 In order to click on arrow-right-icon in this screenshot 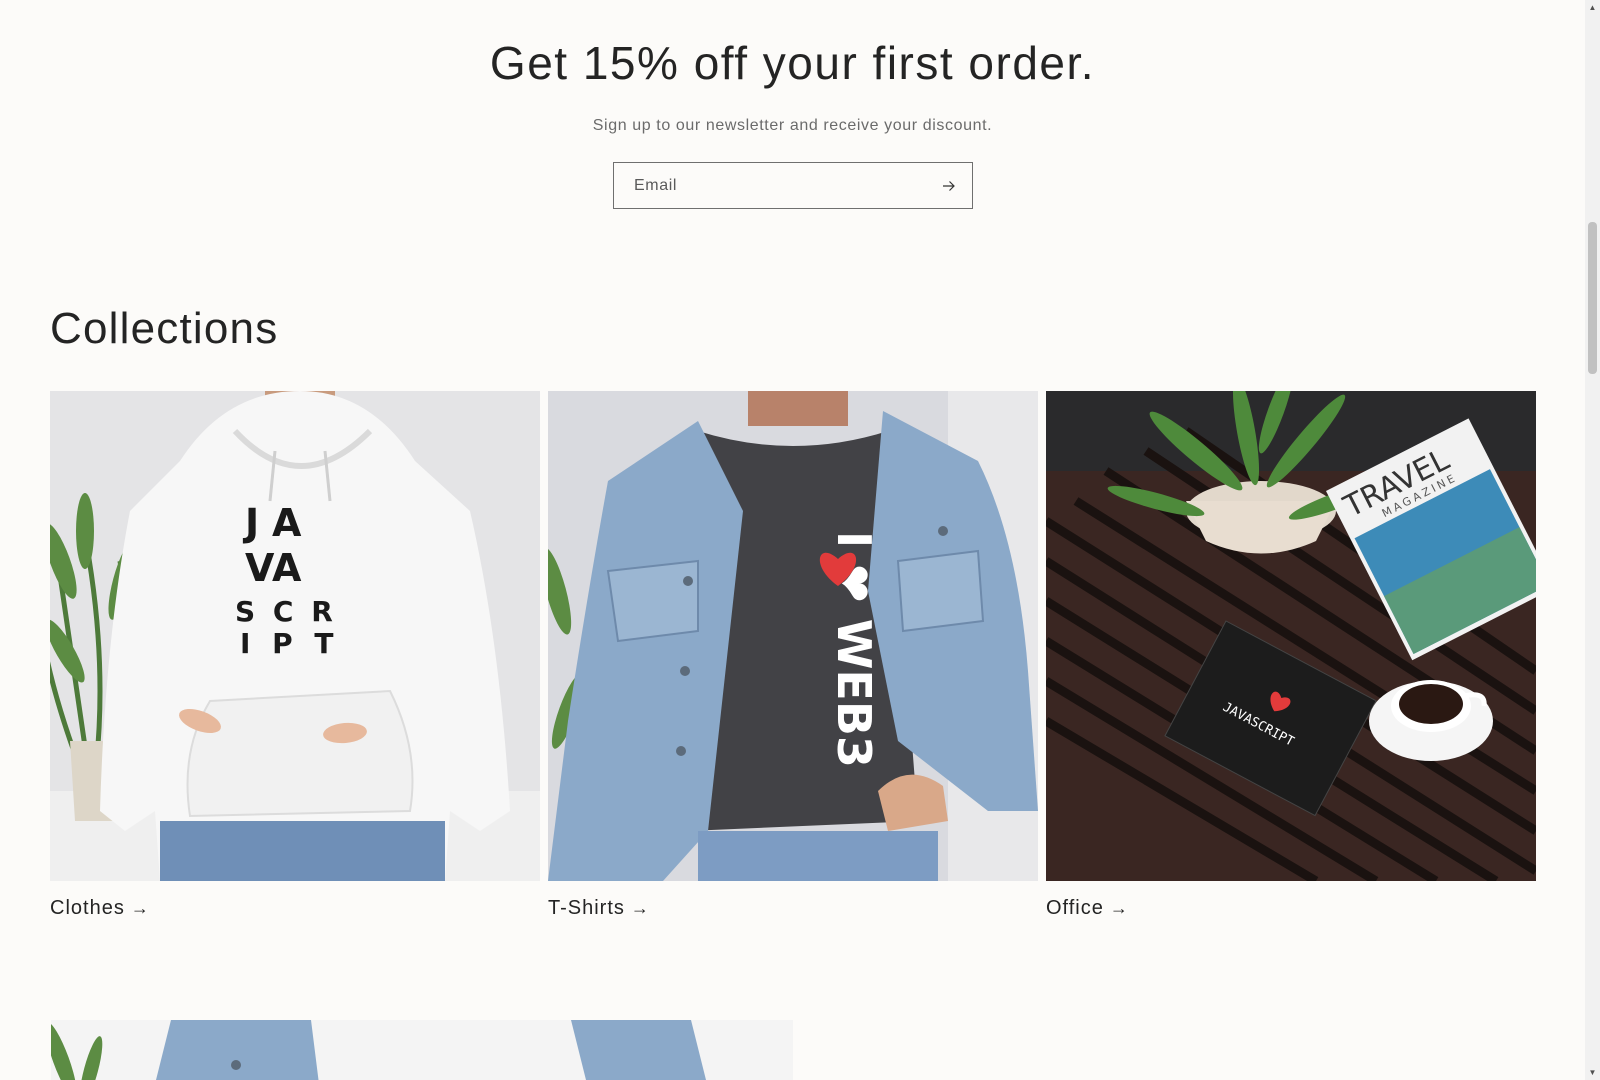, I will do `click(949, 185)`.